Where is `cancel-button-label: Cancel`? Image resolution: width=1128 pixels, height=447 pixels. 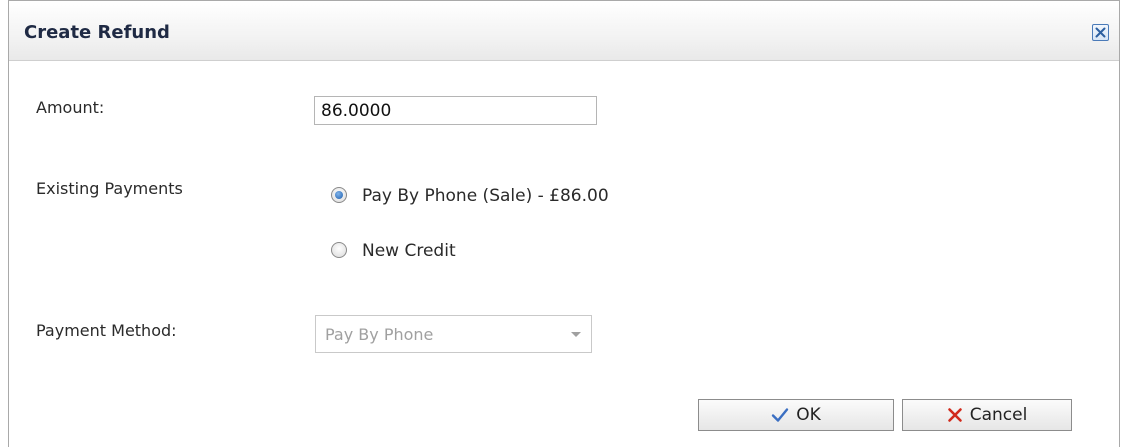
cancel-button-label: Cancel is located at coordinates (998, 415).